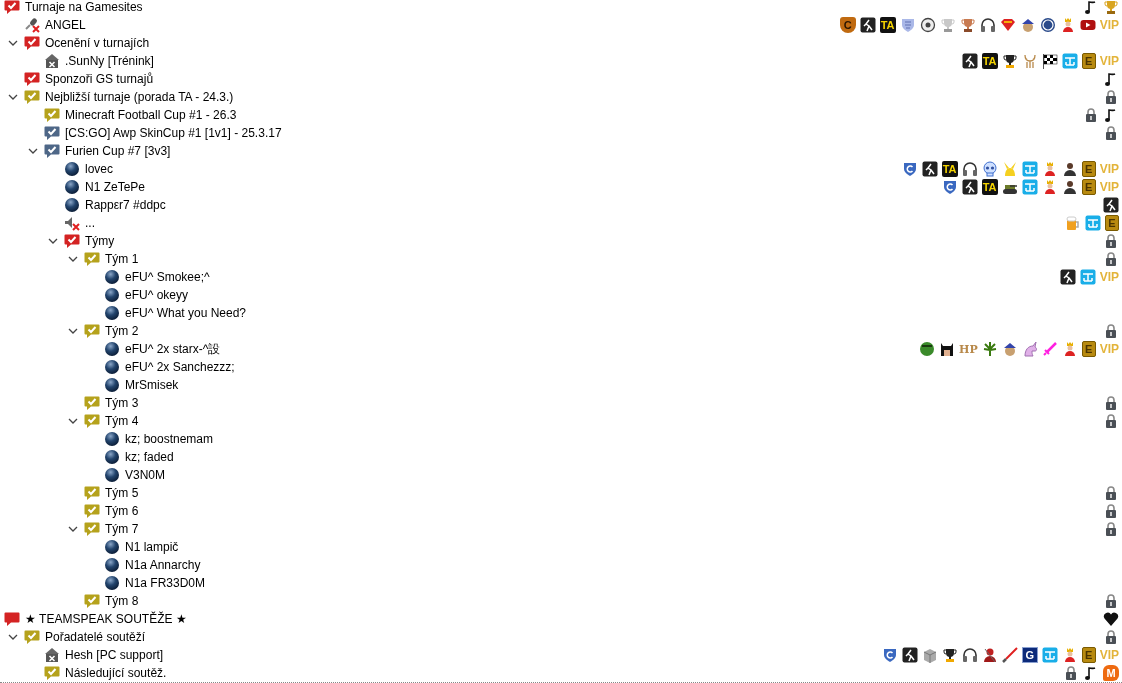 This screenshot has height=683, width=1122. Describe the element at coordinates (122, 259) in the screenshot. I see `channel-name: Tým 1` at that location.